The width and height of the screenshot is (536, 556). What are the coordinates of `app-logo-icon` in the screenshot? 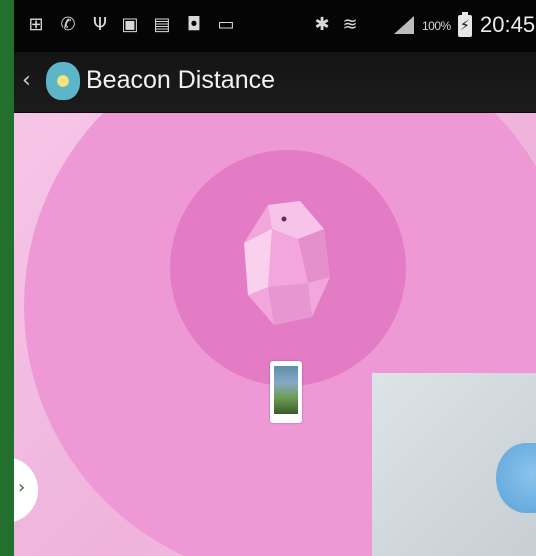 It's located at (63, 81).